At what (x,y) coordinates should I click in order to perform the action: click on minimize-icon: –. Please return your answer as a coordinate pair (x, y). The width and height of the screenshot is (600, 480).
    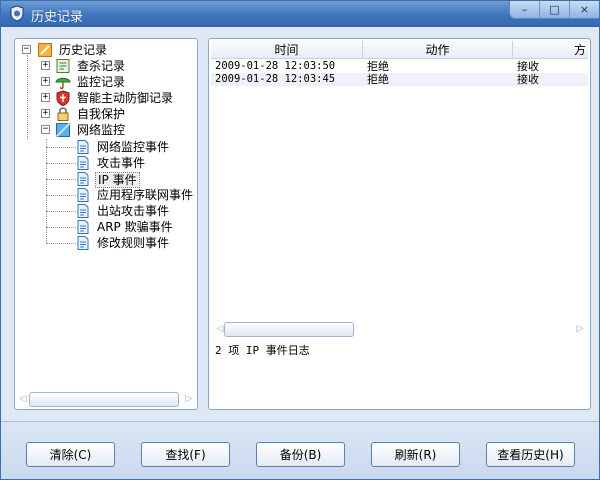
    Looking at the image, I should click on (524, 9).